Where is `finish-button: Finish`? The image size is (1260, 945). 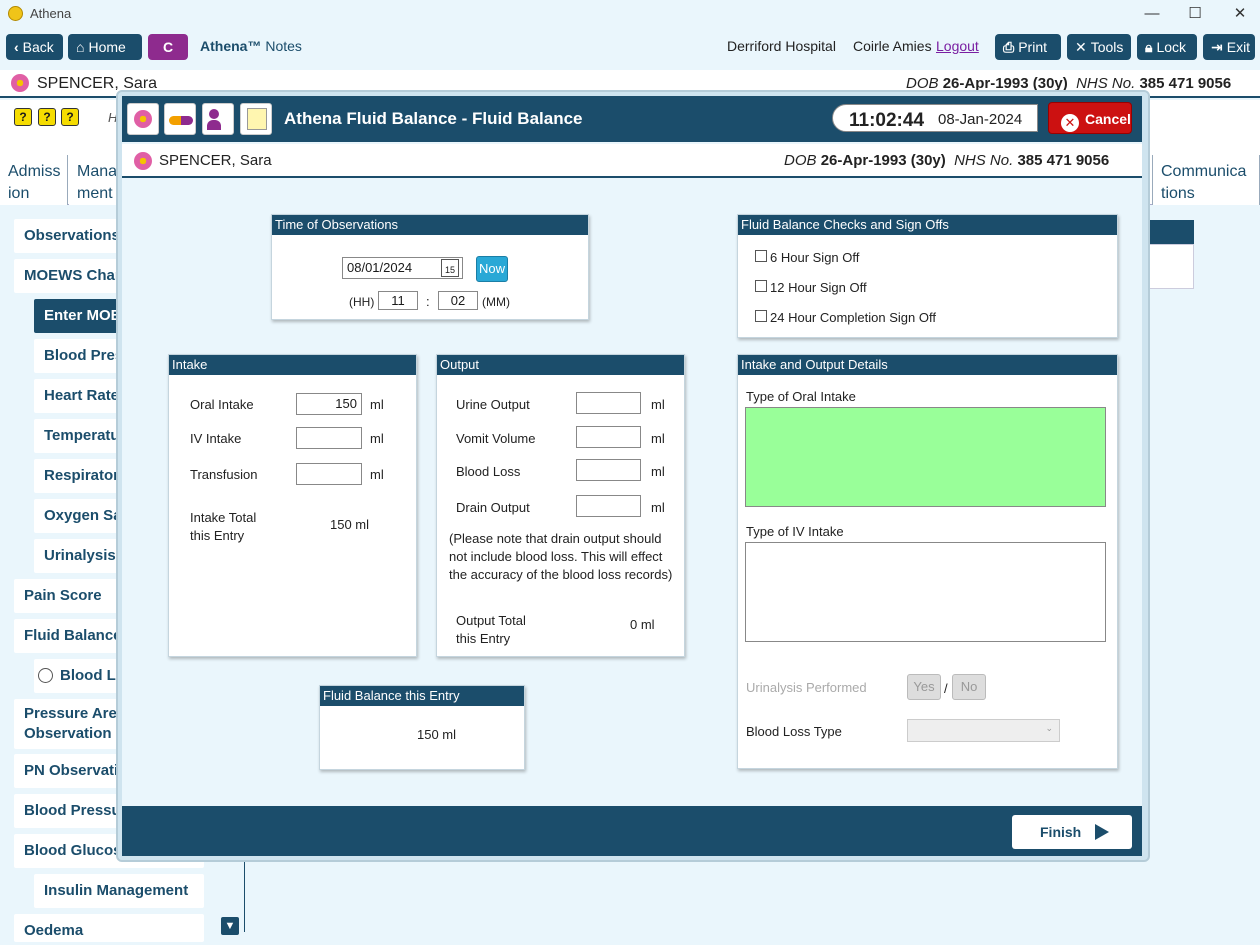
finish-button: Finish is located at coordinates (1072, 832).